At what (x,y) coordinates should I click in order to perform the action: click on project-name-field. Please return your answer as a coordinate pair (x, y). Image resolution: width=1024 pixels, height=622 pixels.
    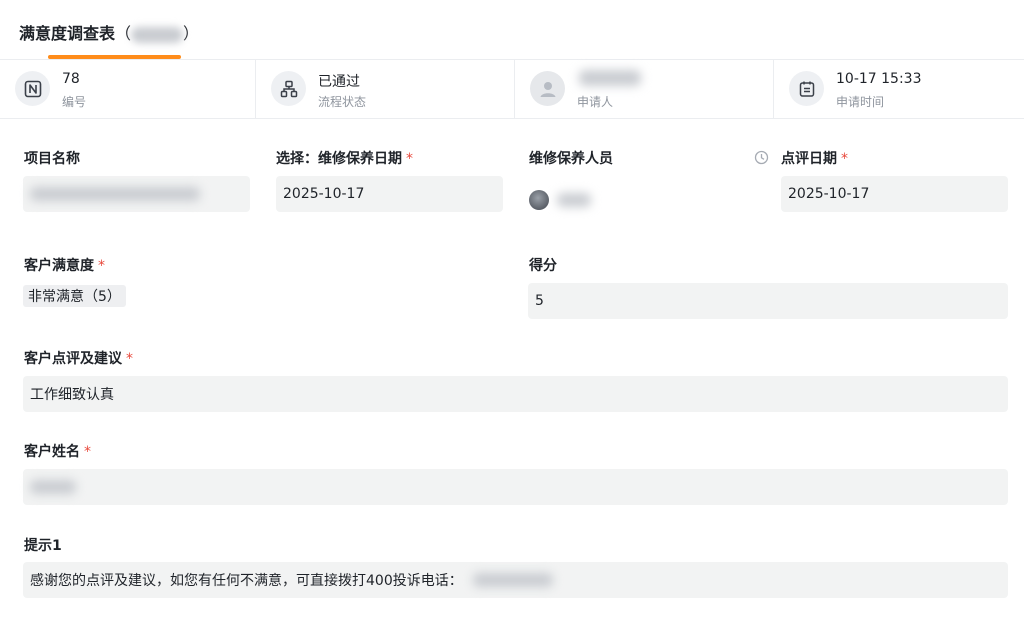
    Looking at the image, I should click on (136, 194).